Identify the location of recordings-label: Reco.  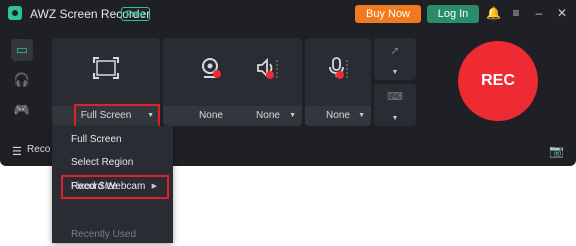
(38, 149).